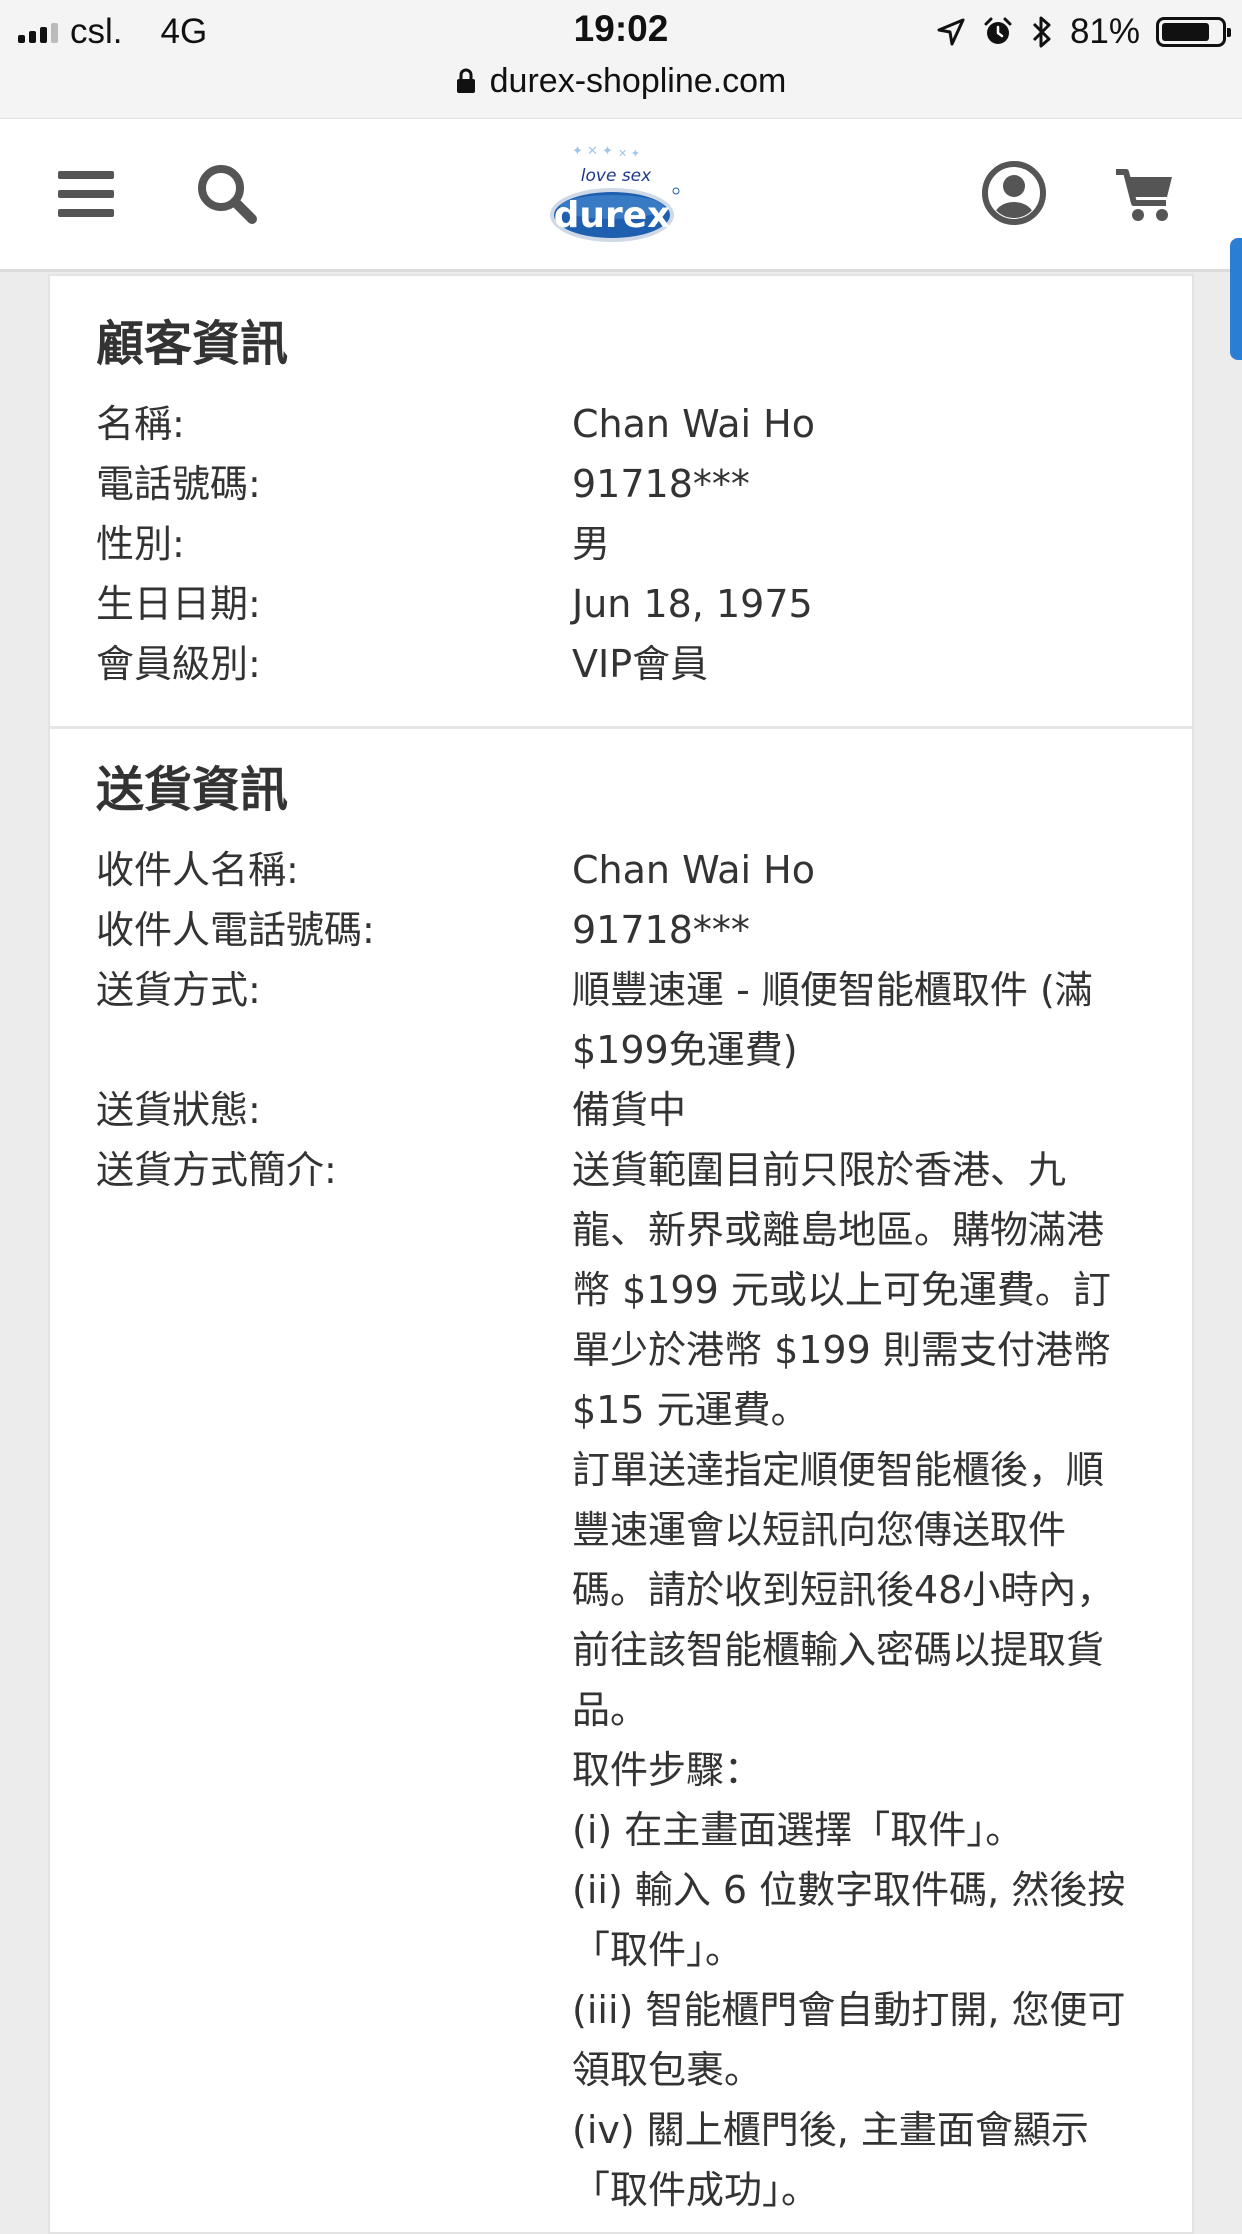 The height and width of the screenshot is (2234, 1242). What do you see at coordinates (830, 2160) in the screenshot?
I see `description-paragraph: (iv) 關上櫃門後, 主畫面會顯示「取件成功」。` at bounding box center [830, 2160].